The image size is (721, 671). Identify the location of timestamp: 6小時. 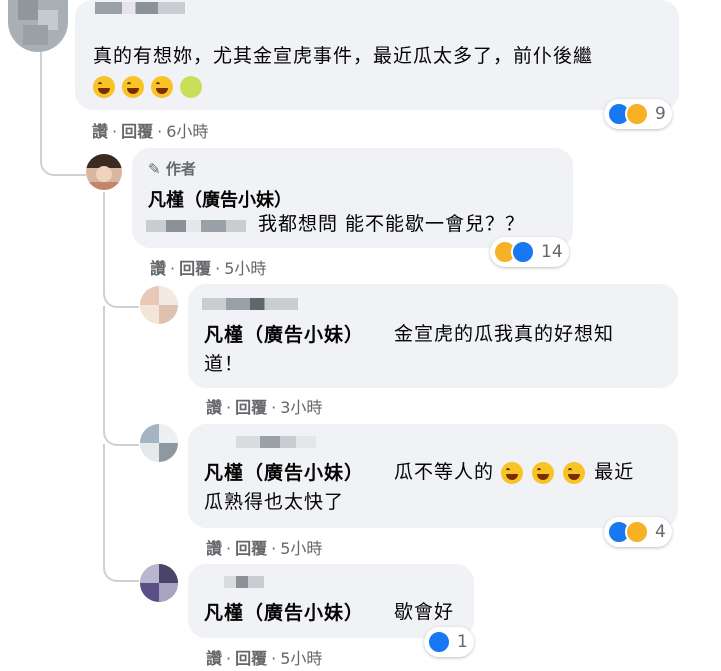
(187, 130).